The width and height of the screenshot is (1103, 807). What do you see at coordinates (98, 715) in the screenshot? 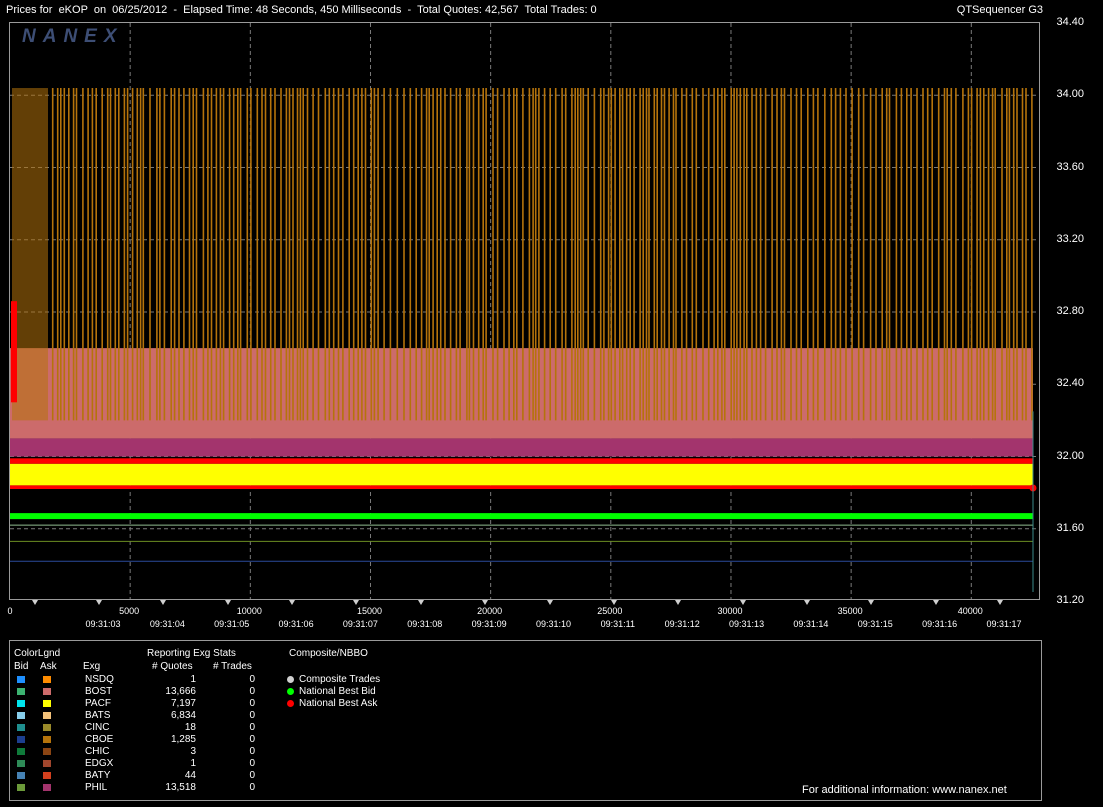
I see `exg-name: BATS` at bounding box center [98, 715].